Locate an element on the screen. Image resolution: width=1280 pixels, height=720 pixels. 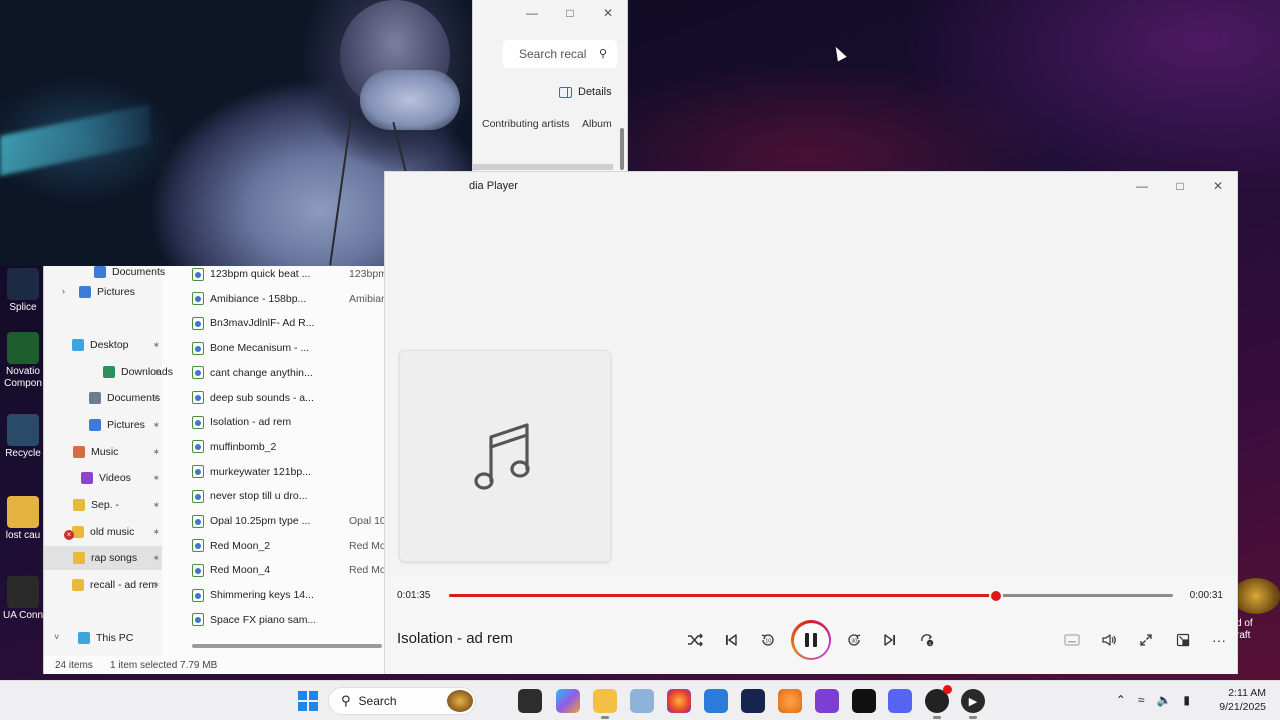
file-row: Opal 10.25pm type ... Opal 10. is located at coordinates (280, 521).